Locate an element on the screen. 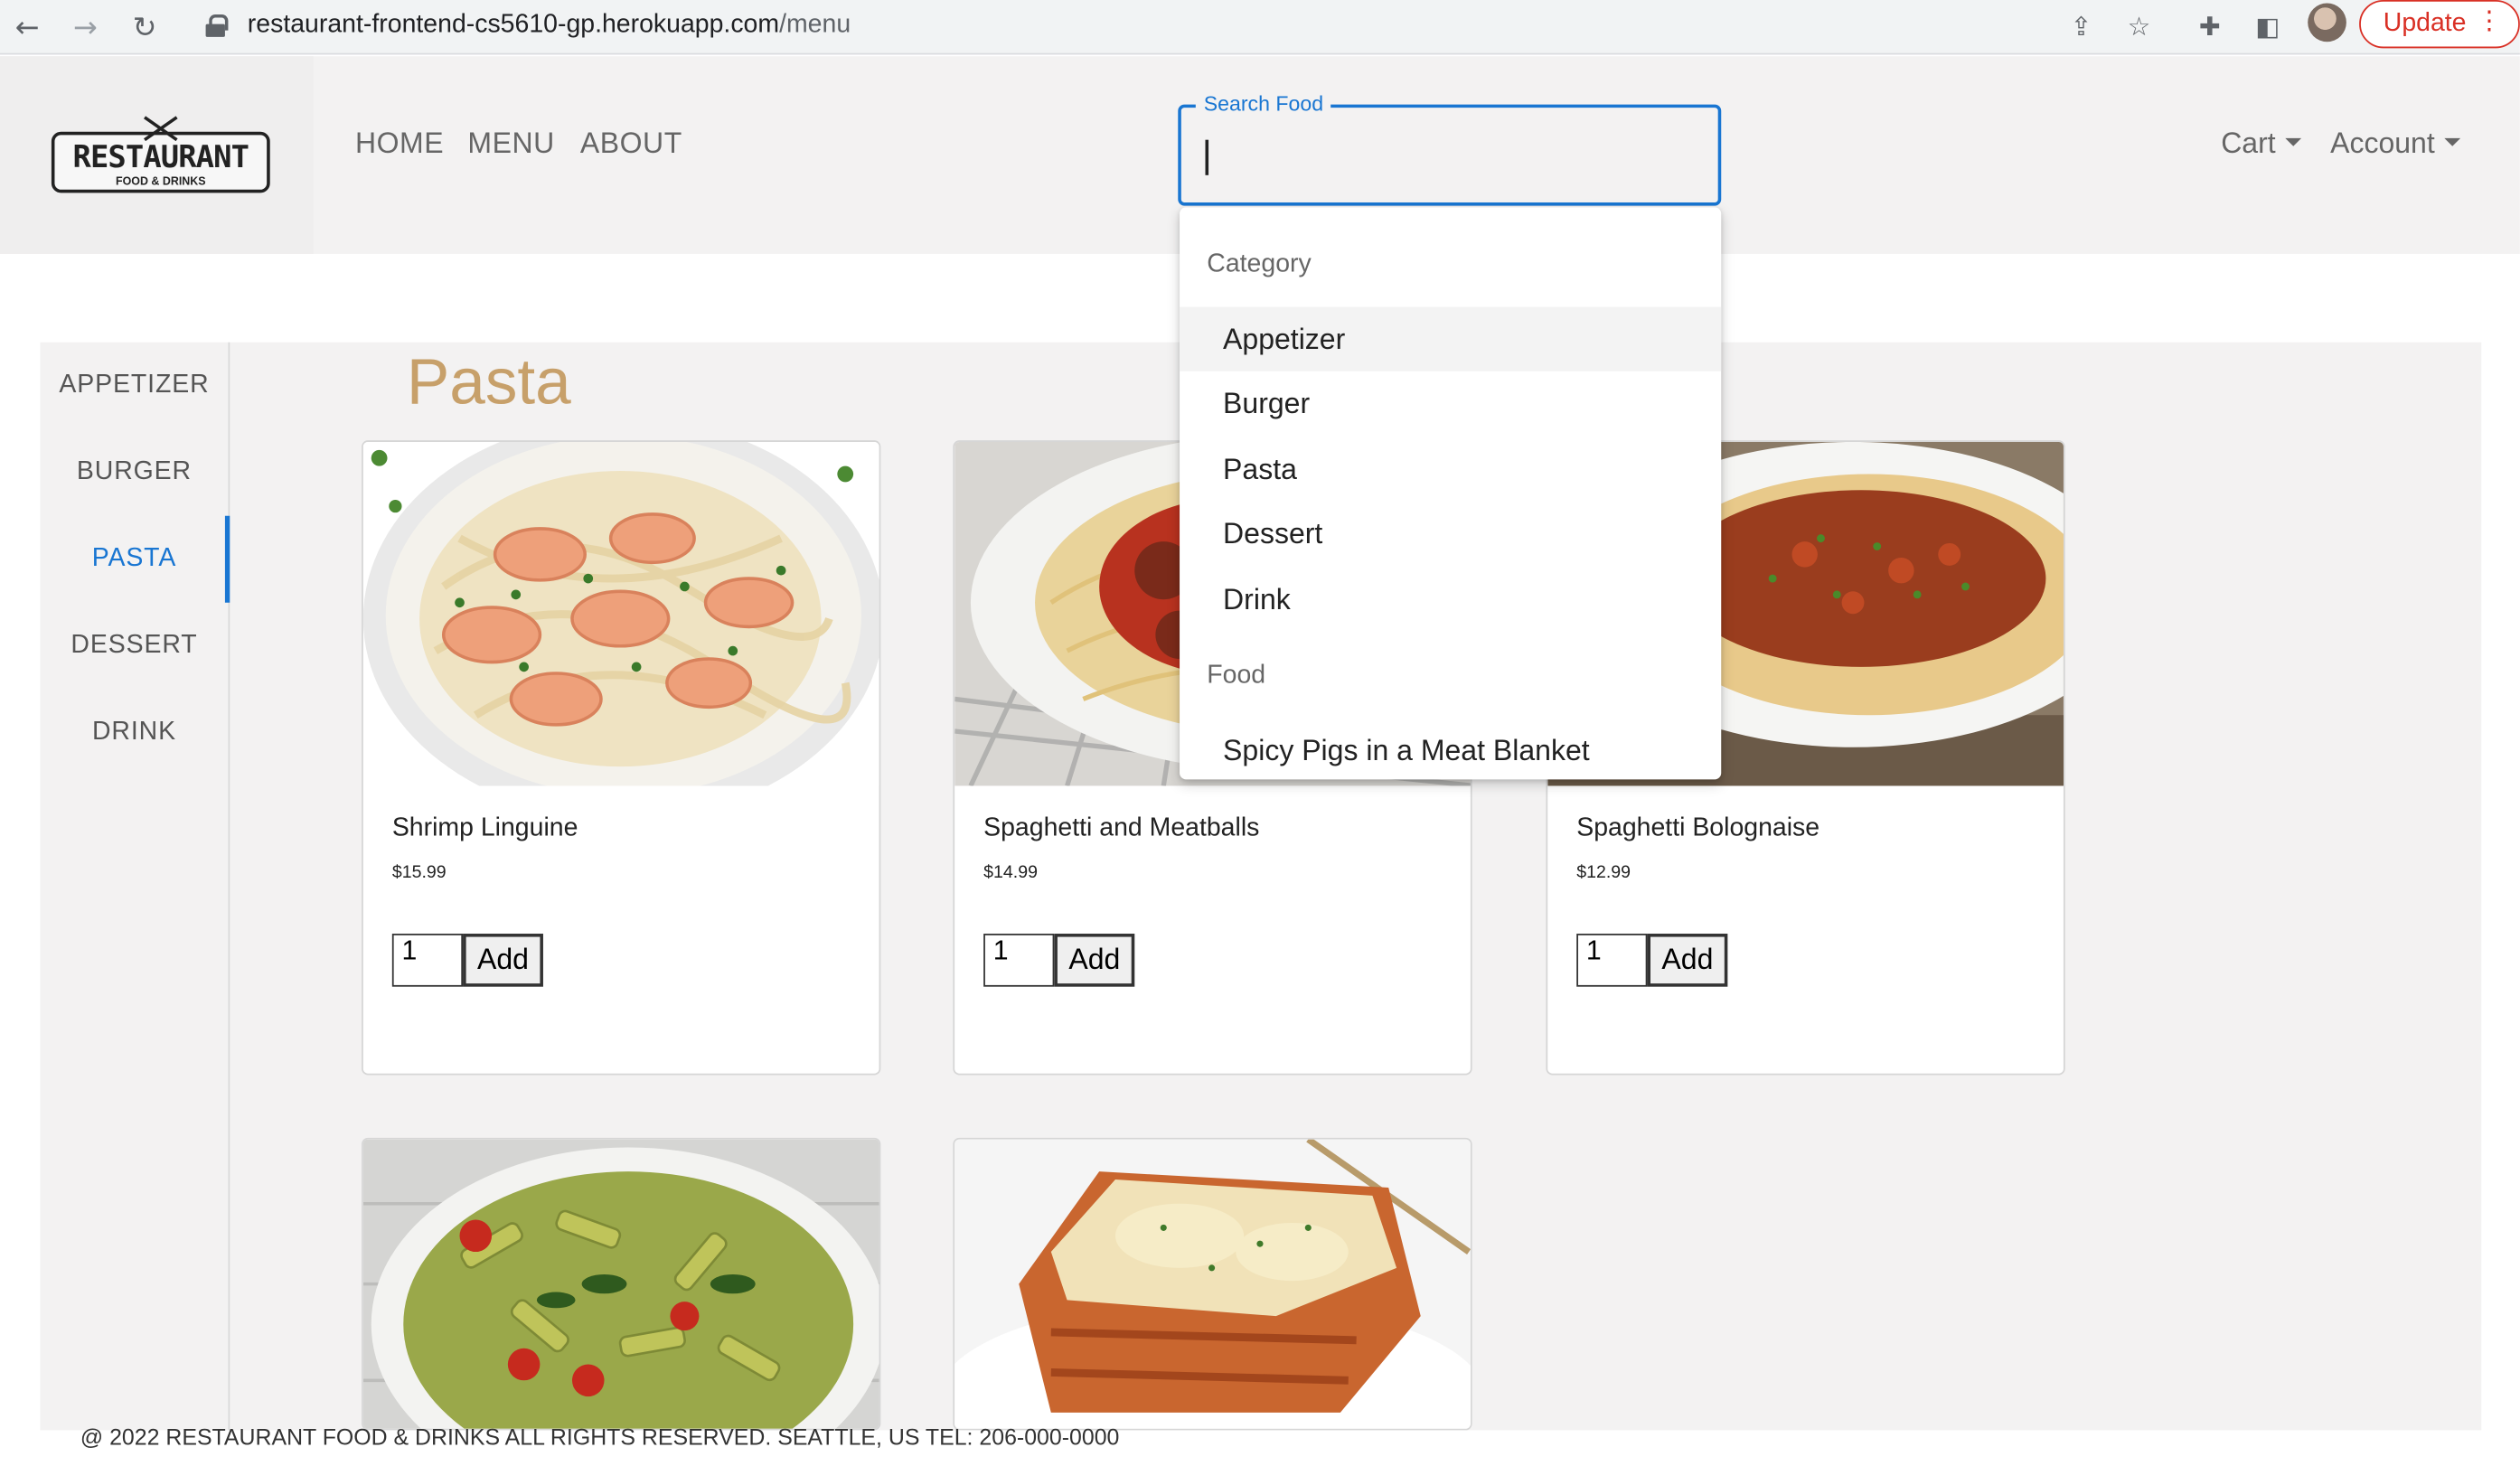  side-panel-icon: ◧ is located at coordinates (2268, 25).